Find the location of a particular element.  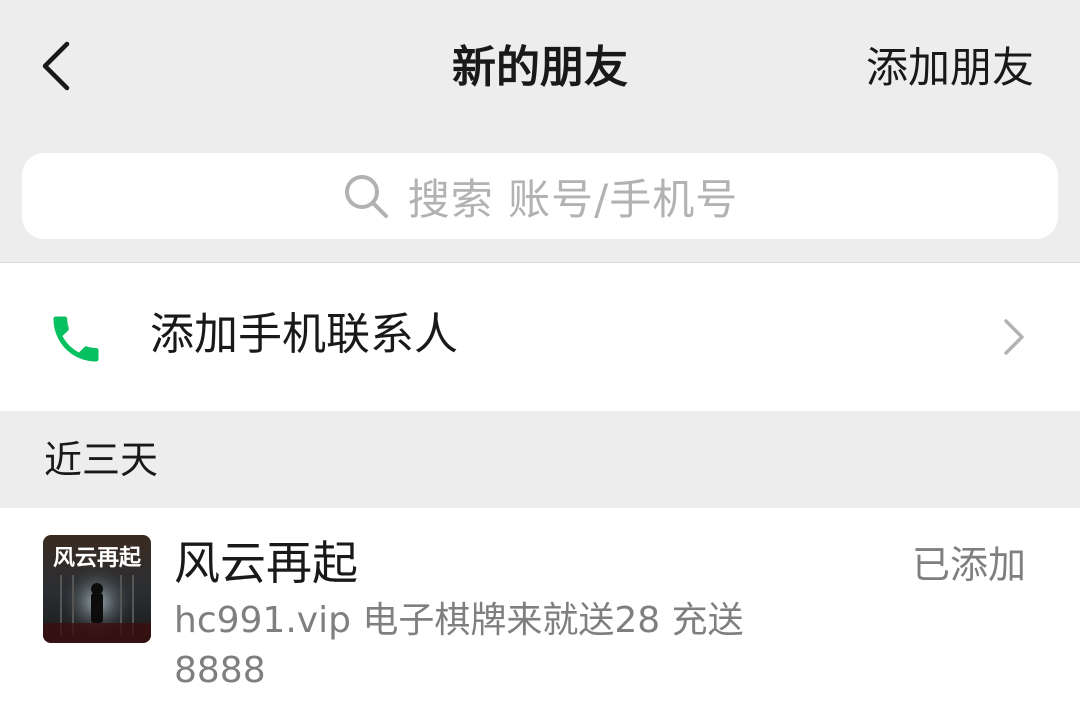

avatar-title: 风云再起 is located at coordinates (97, 558).